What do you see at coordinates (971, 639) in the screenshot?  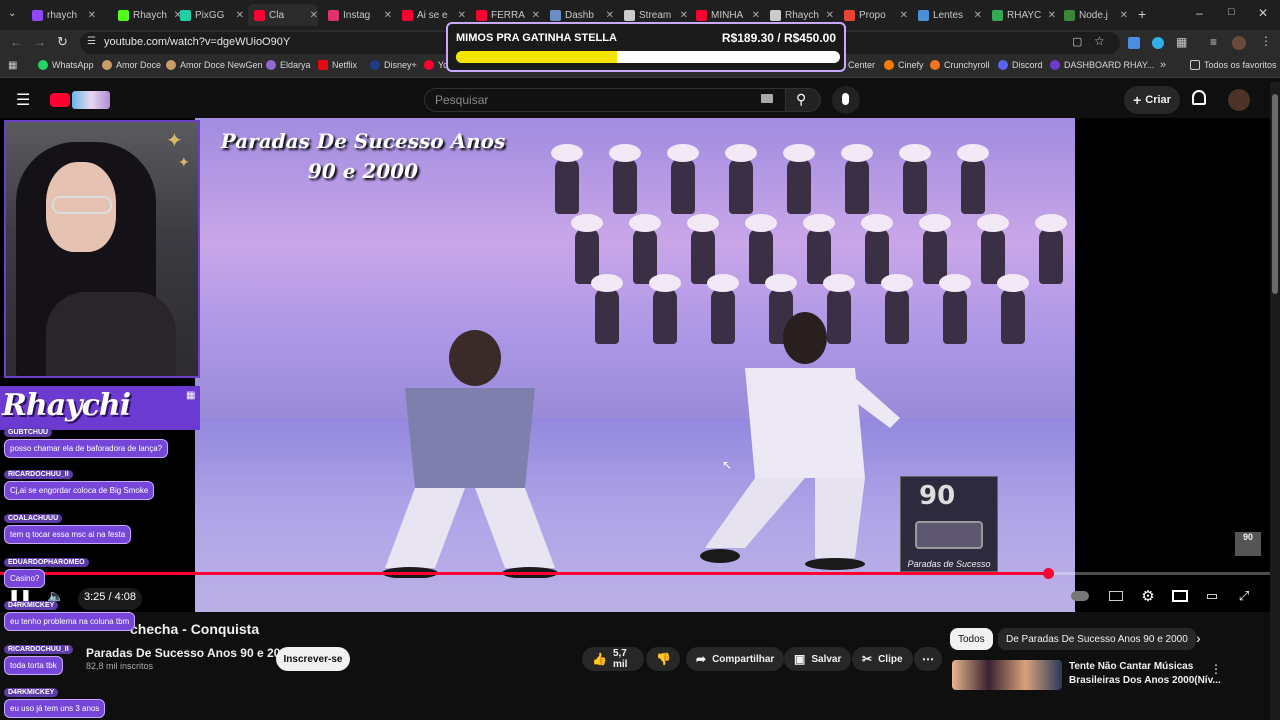 I see `chip-all: Todos` at bounding box center [971, 639].